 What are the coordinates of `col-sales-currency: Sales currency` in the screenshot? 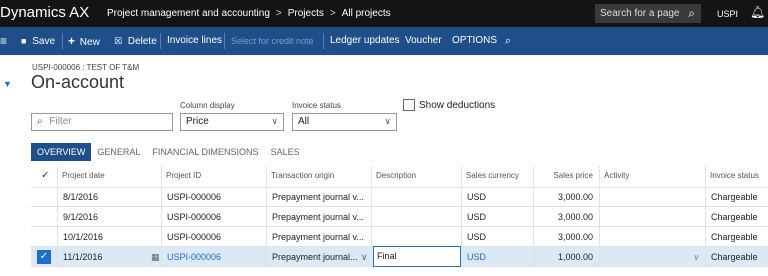 It's located at (497, 176).